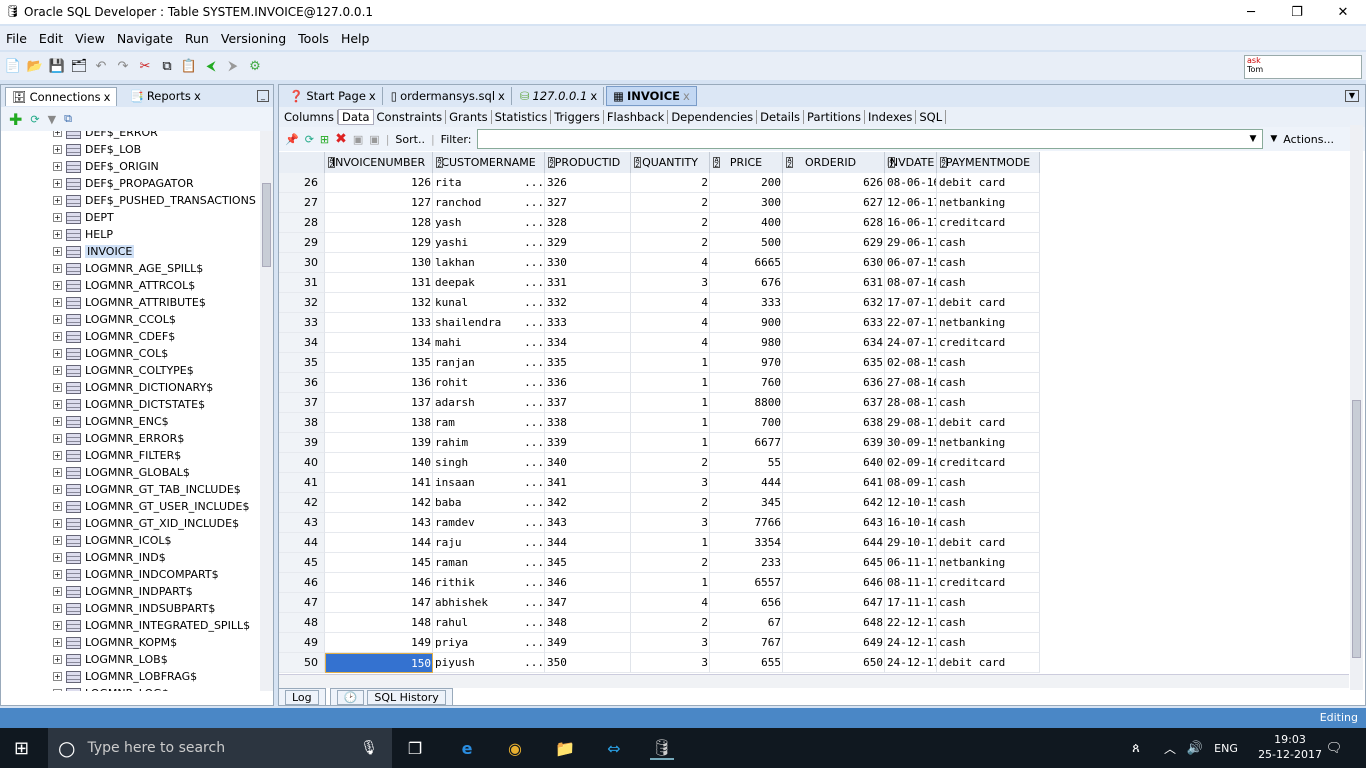  What do you see at coordinates (834, 403) in the screenshot?
I see `table-cell: 637` at bounding box center [834, 403].